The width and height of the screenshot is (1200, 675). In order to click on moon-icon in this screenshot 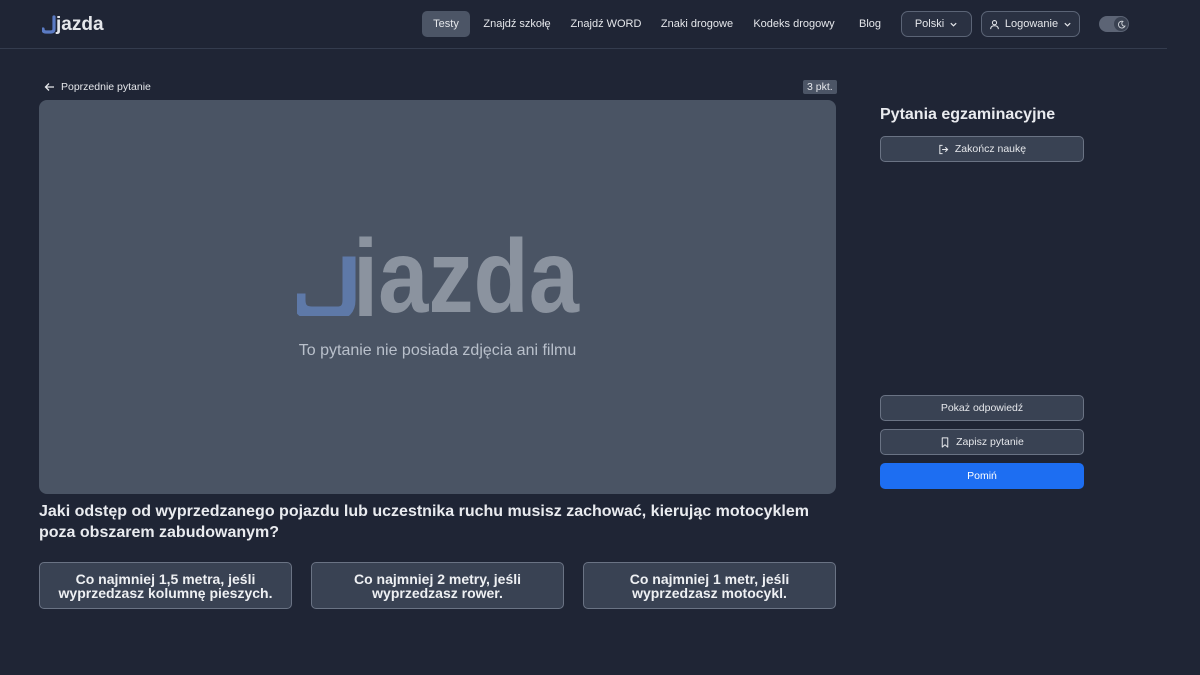, I will do `click(1121, 24)`.